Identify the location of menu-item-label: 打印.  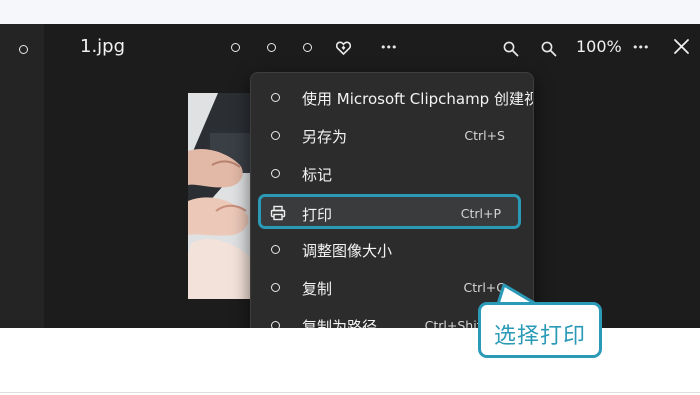
(317, 215).